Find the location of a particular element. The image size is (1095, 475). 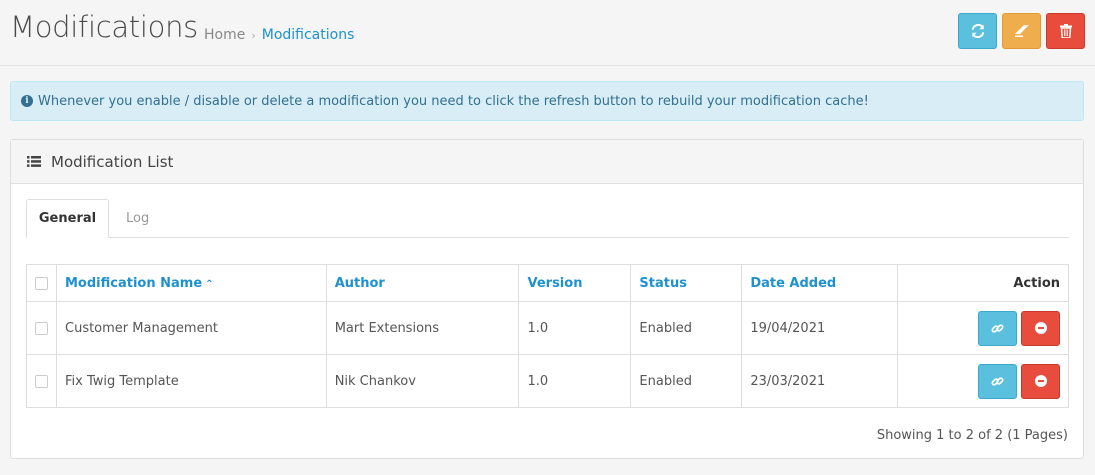

delete-button is located at coordinates (1065, 31).